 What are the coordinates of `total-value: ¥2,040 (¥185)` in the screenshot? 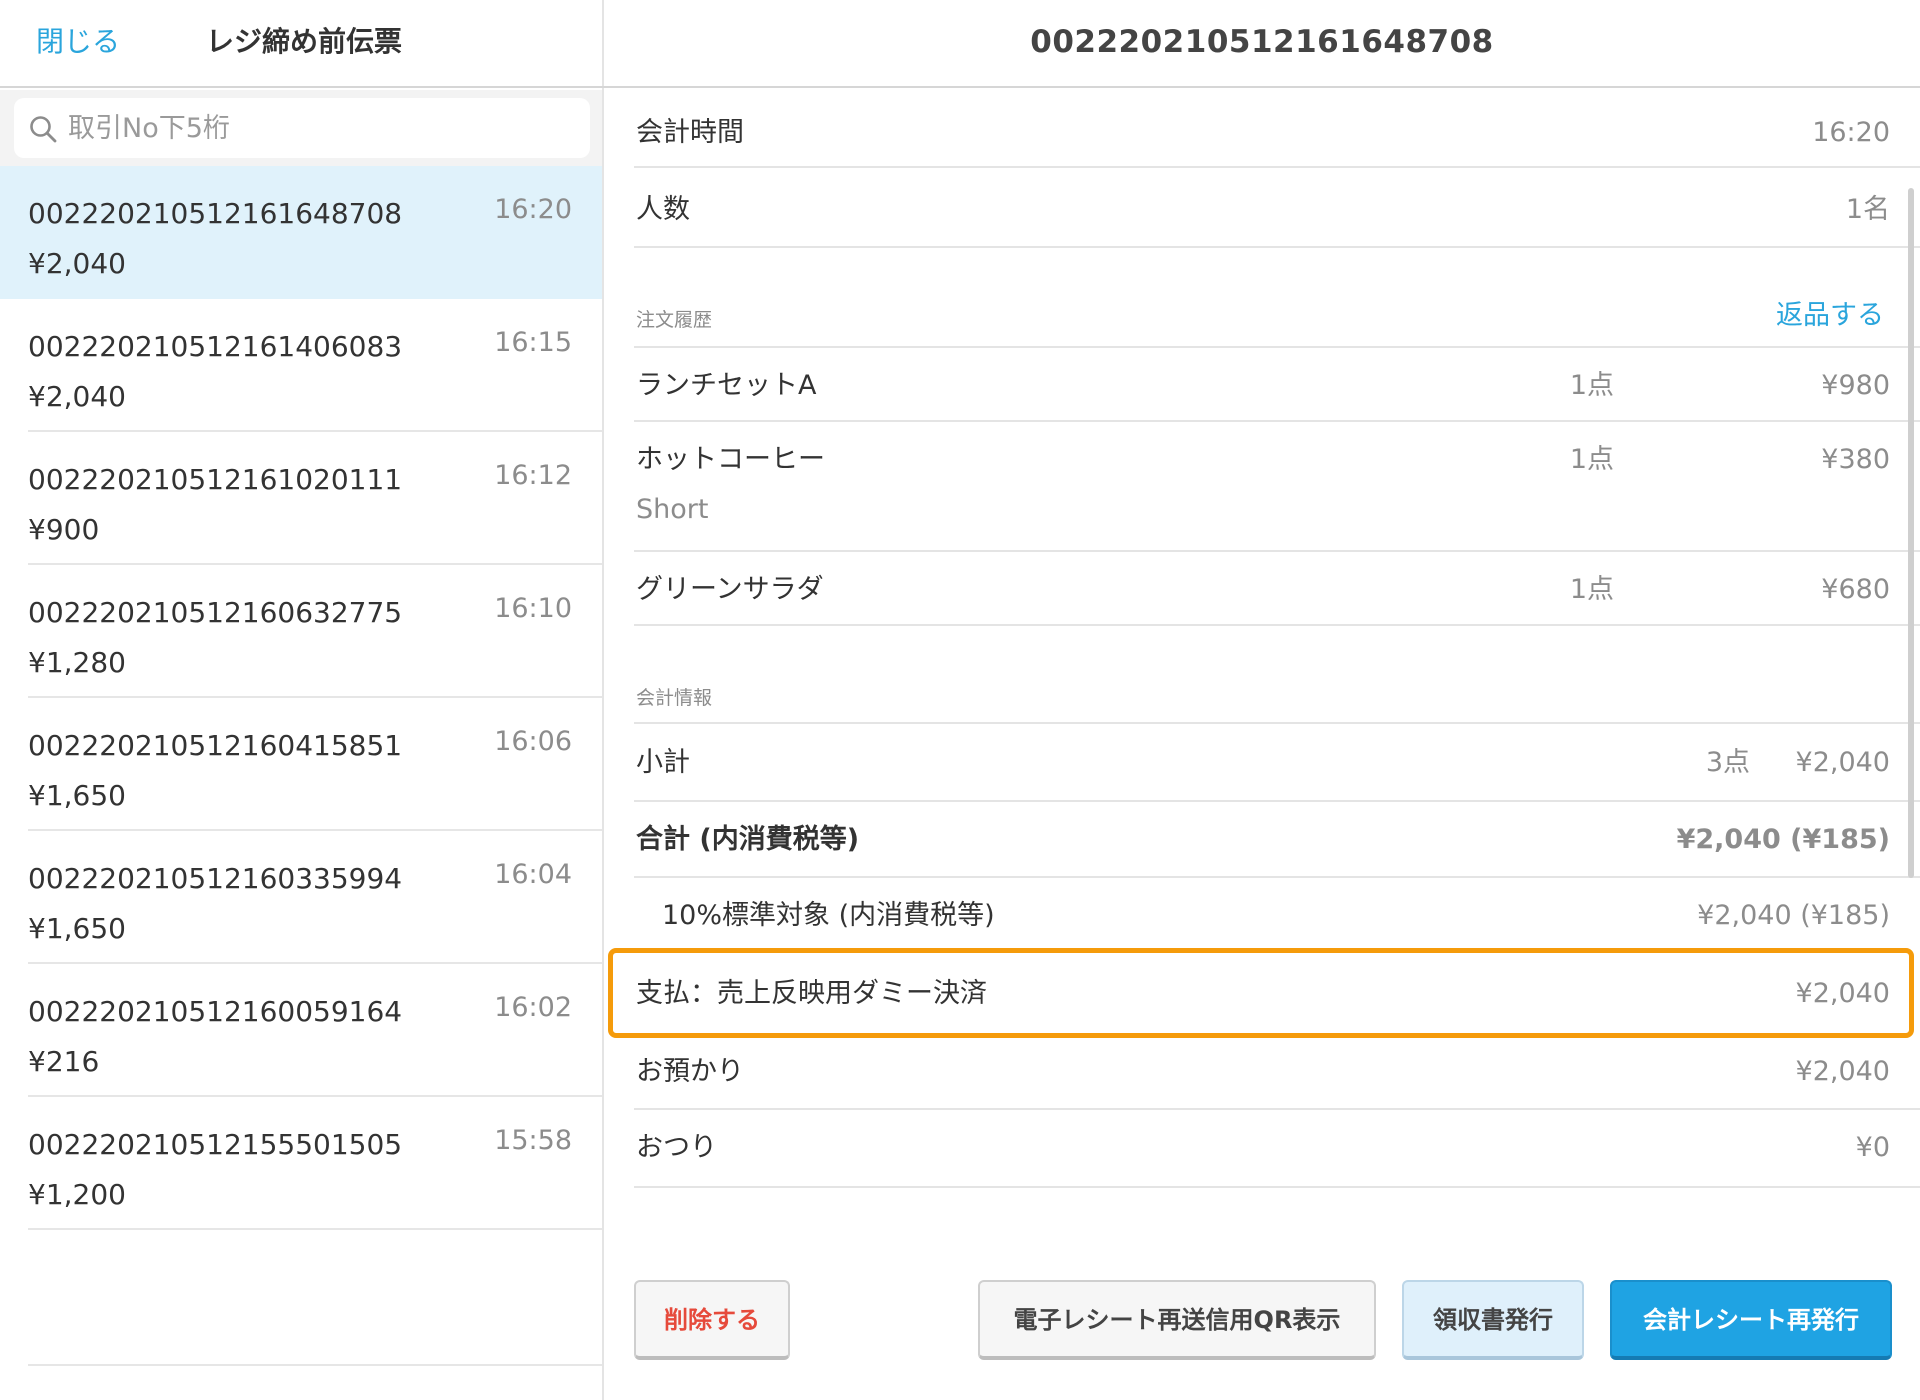 It's located at (1783, 839).